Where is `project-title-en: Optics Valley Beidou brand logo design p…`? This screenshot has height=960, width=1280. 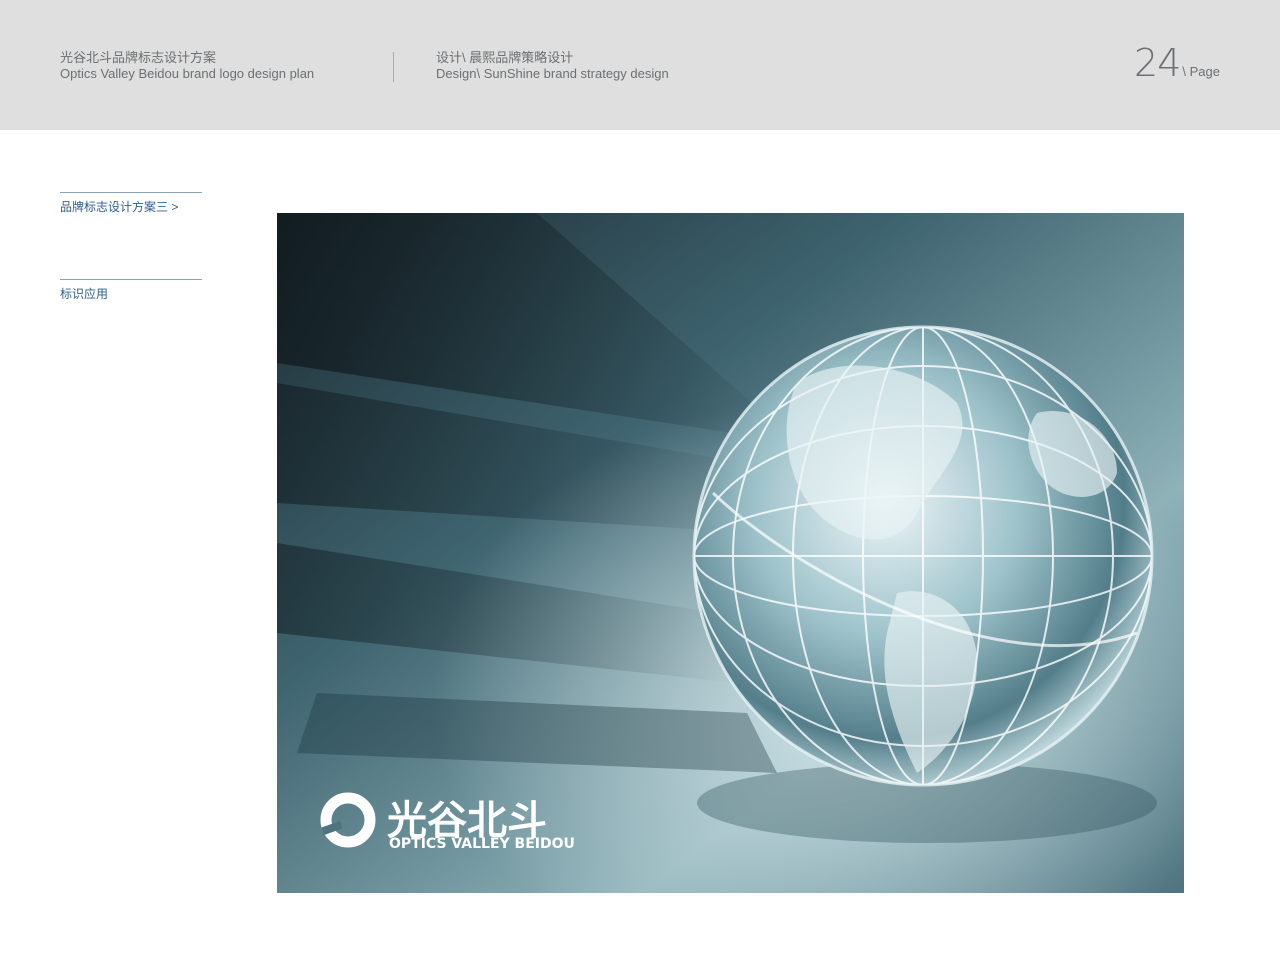
project-title-en: Optics Valley Beidou brand logo design p… is located at coordinates (187, 73).